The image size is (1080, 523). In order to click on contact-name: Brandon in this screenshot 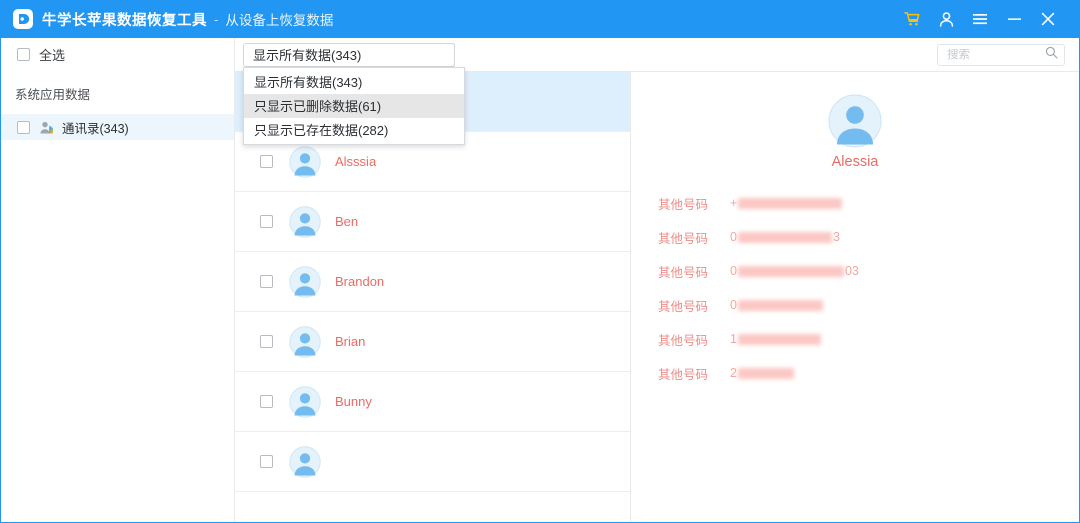, I will do `click(360, 281)`.